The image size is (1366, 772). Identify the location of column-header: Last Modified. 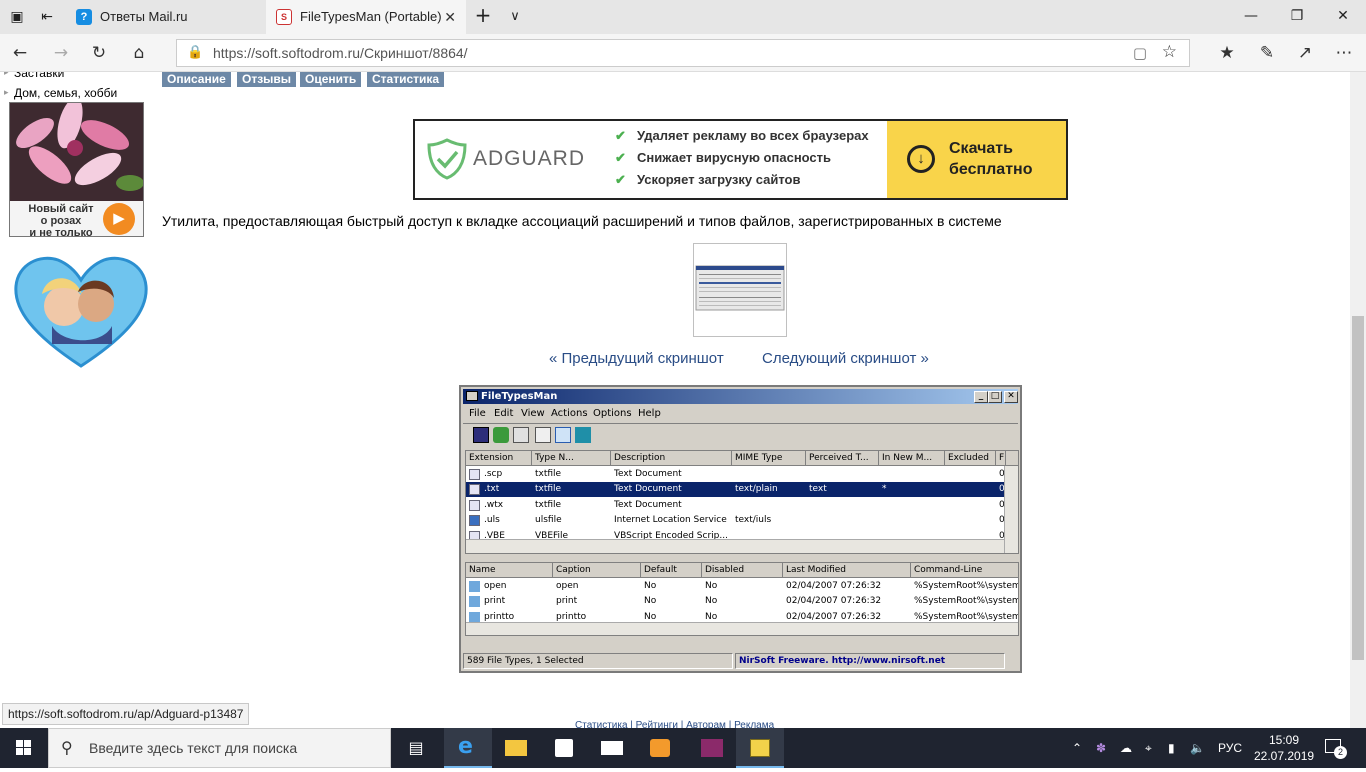
(847, 570).